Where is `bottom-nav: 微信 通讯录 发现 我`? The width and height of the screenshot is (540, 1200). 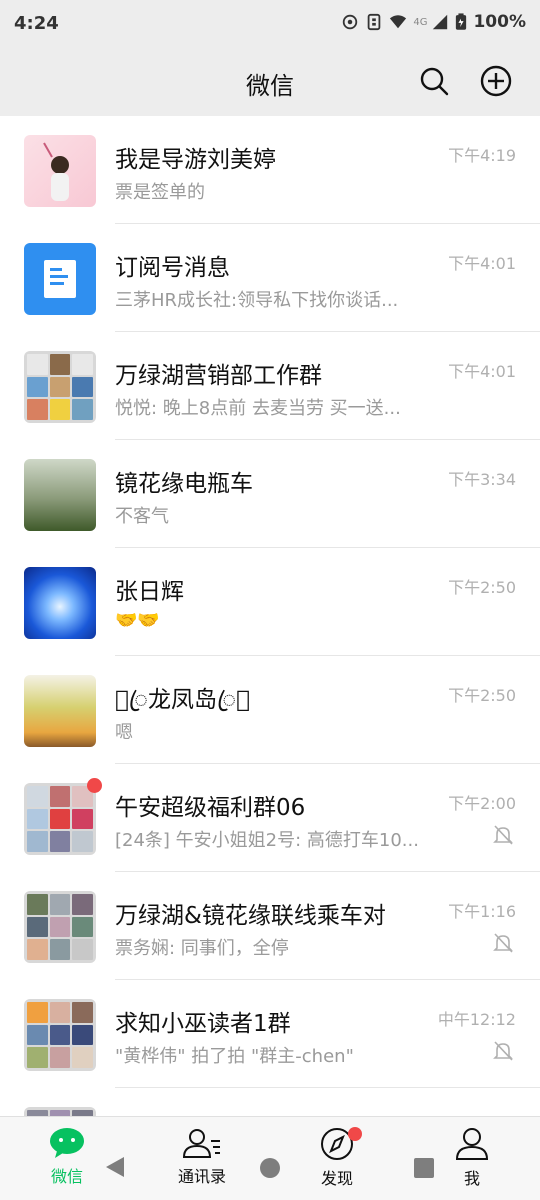
bottom-nav: 微信 通讯录 发现 我 is located at coordinates (270, 1158).